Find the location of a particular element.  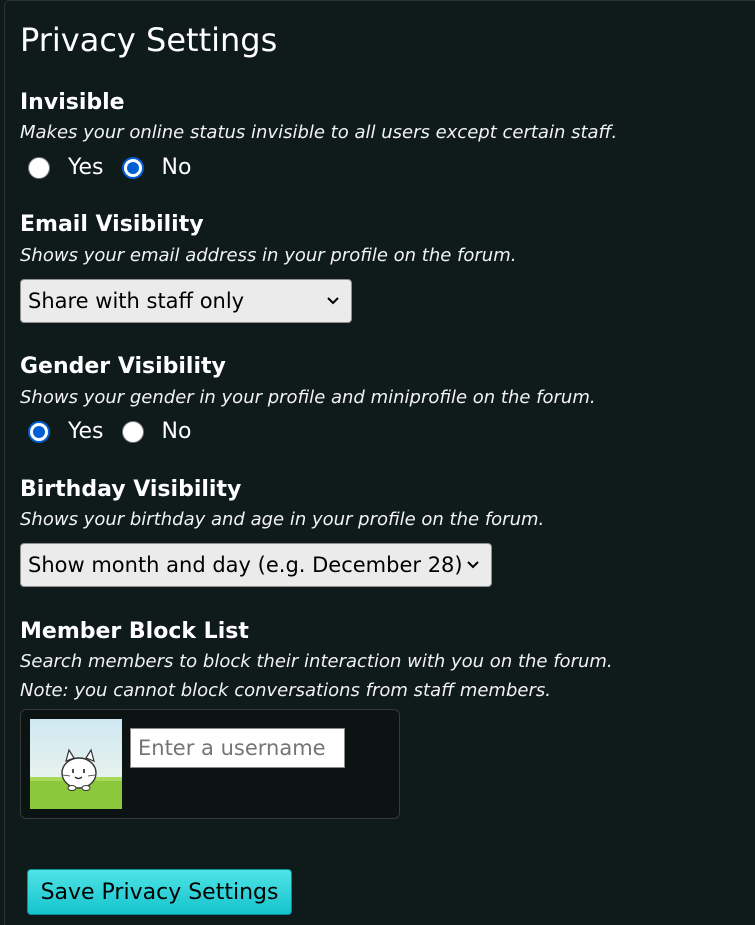

invisible-title: Invisible is located at coordinates (72, 102).